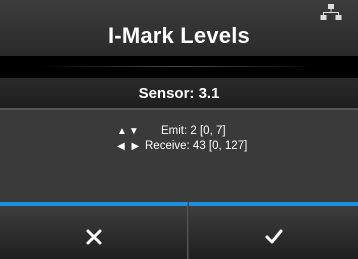 The height and width of the screenshot is (259, 358). I want to click on ok-button, so click(273, 230).